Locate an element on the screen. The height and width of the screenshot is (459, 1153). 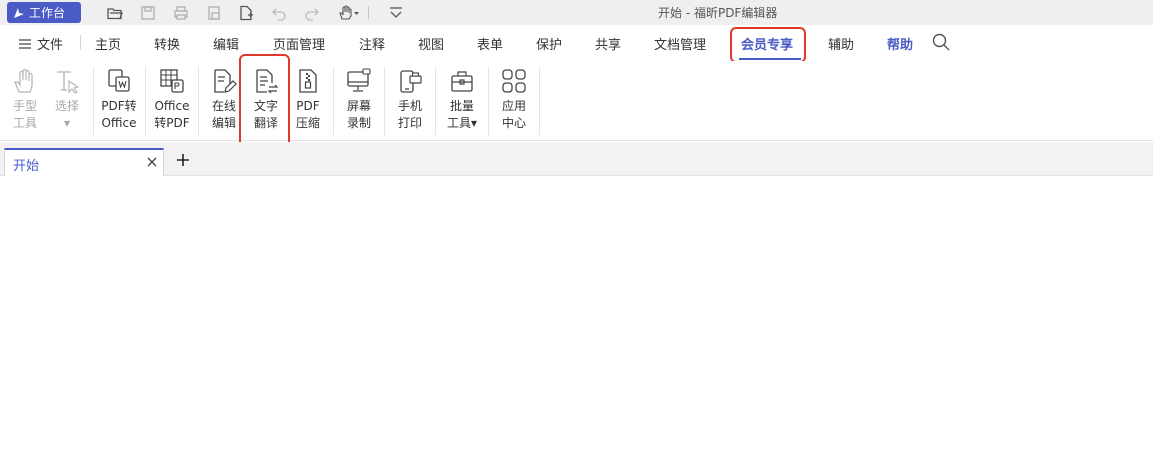
batch-tools-label-1: 批量 is located at coordinates (461, 106).